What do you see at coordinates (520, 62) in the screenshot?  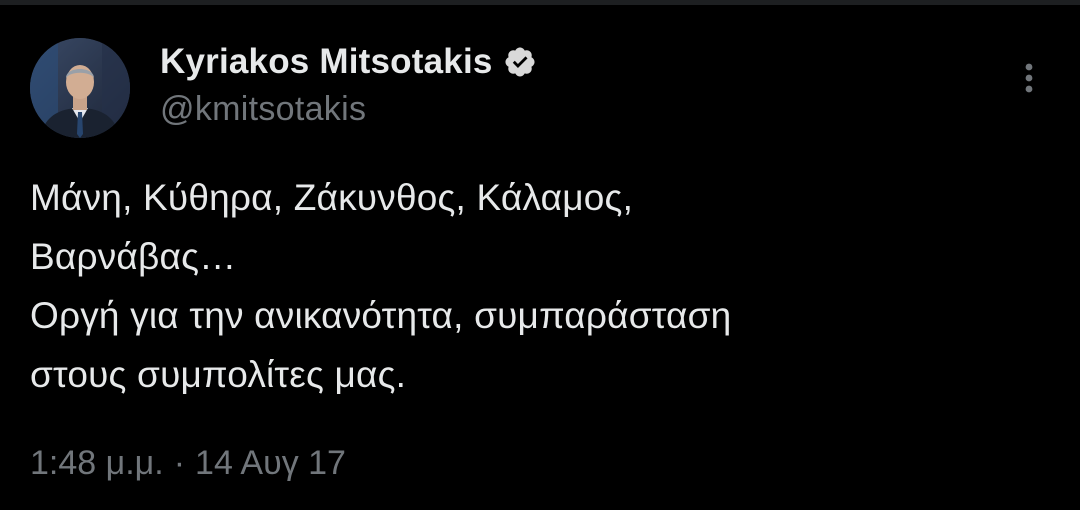 I see `verified-badge-icon` at bounding box center [520, 62].